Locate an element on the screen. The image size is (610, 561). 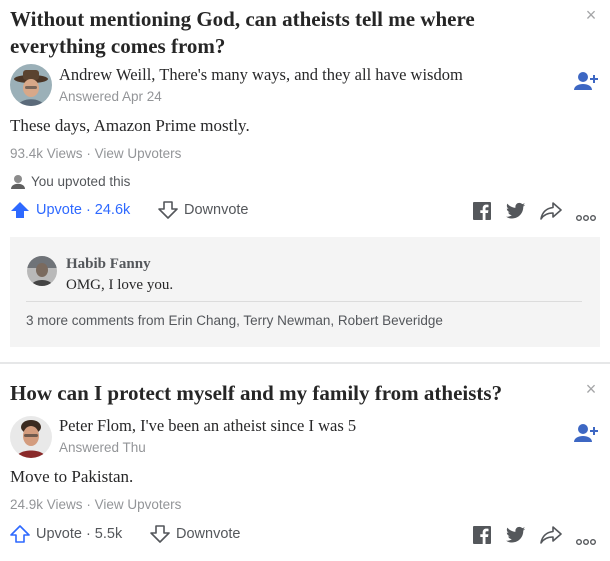
answered-date: Answered Apr 24 is located at coordinates (110, 96).